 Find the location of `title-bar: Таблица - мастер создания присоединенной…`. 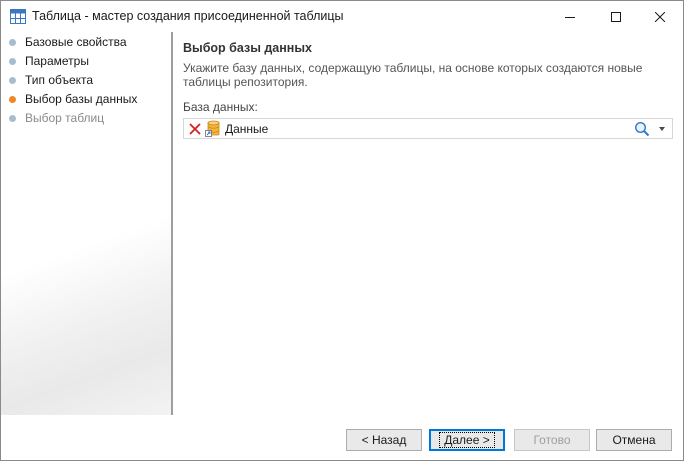

title-bar: Таблица - мастер создания присоединенной… is located at coordinates (342, 16).